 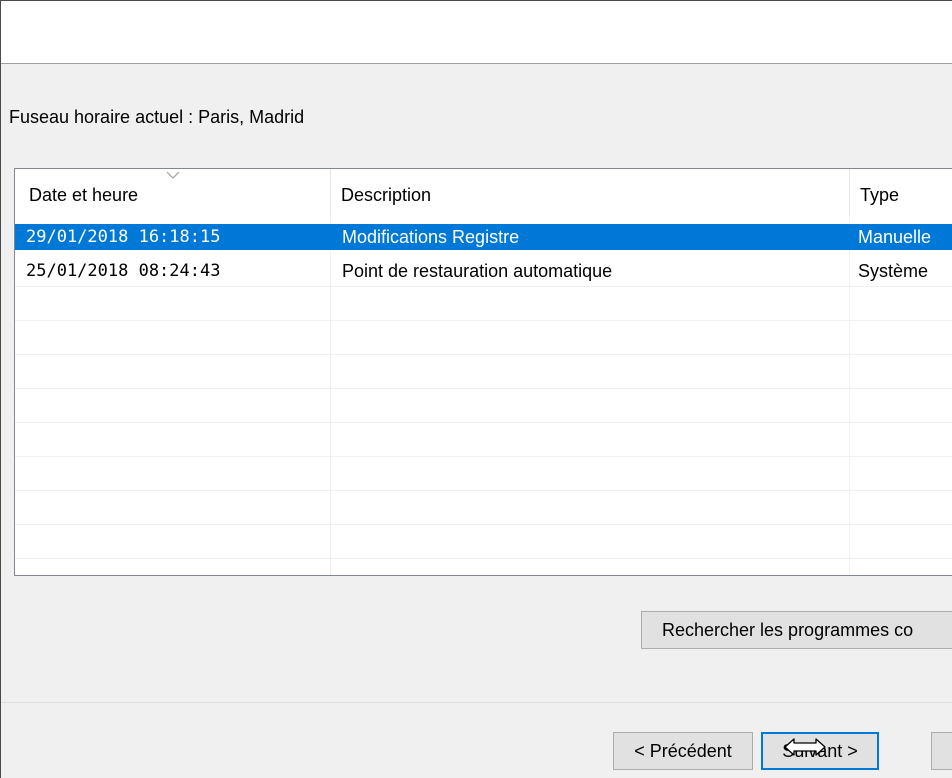 I want to click on wizard-header, so click(x=476, y=32).